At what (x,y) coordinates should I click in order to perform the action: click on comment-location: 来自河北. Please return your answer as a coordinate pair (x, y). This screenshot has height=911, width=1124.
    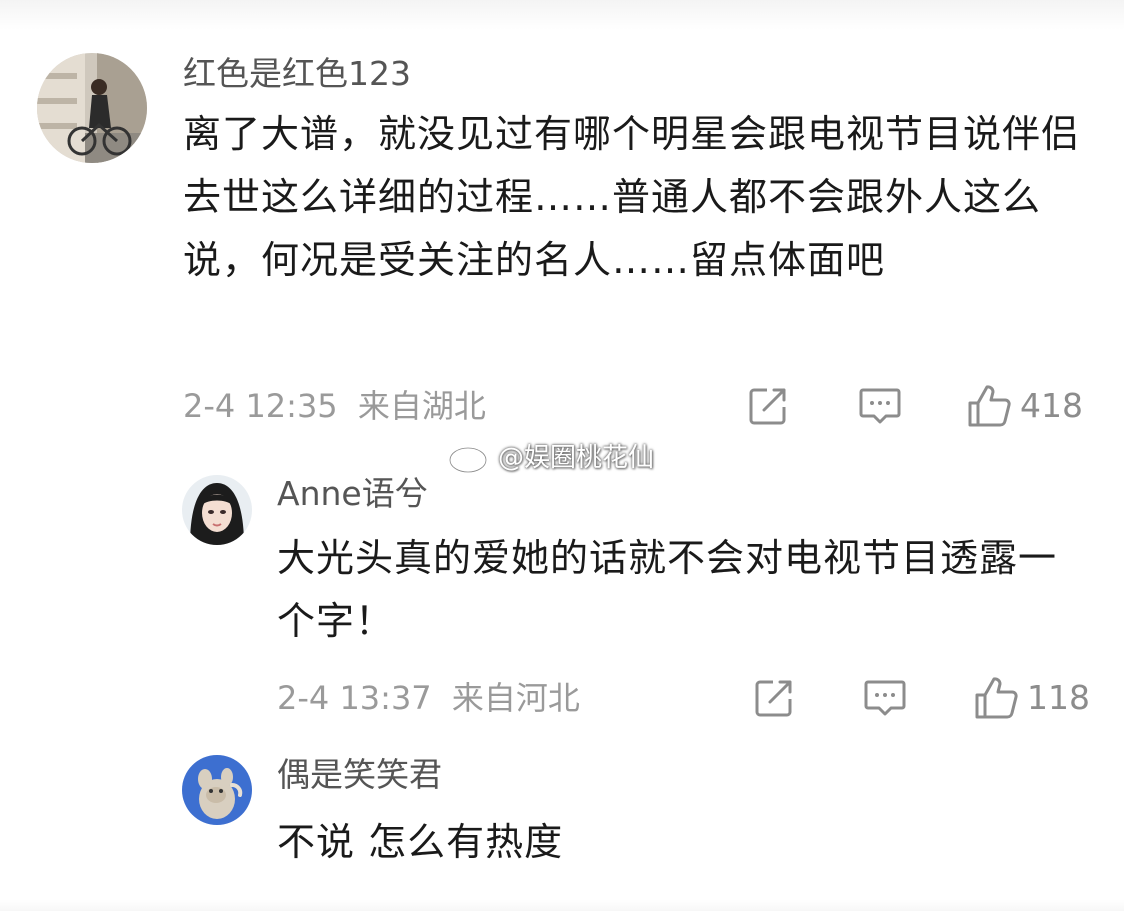
    Looking at the image, I should click on (515, 698).